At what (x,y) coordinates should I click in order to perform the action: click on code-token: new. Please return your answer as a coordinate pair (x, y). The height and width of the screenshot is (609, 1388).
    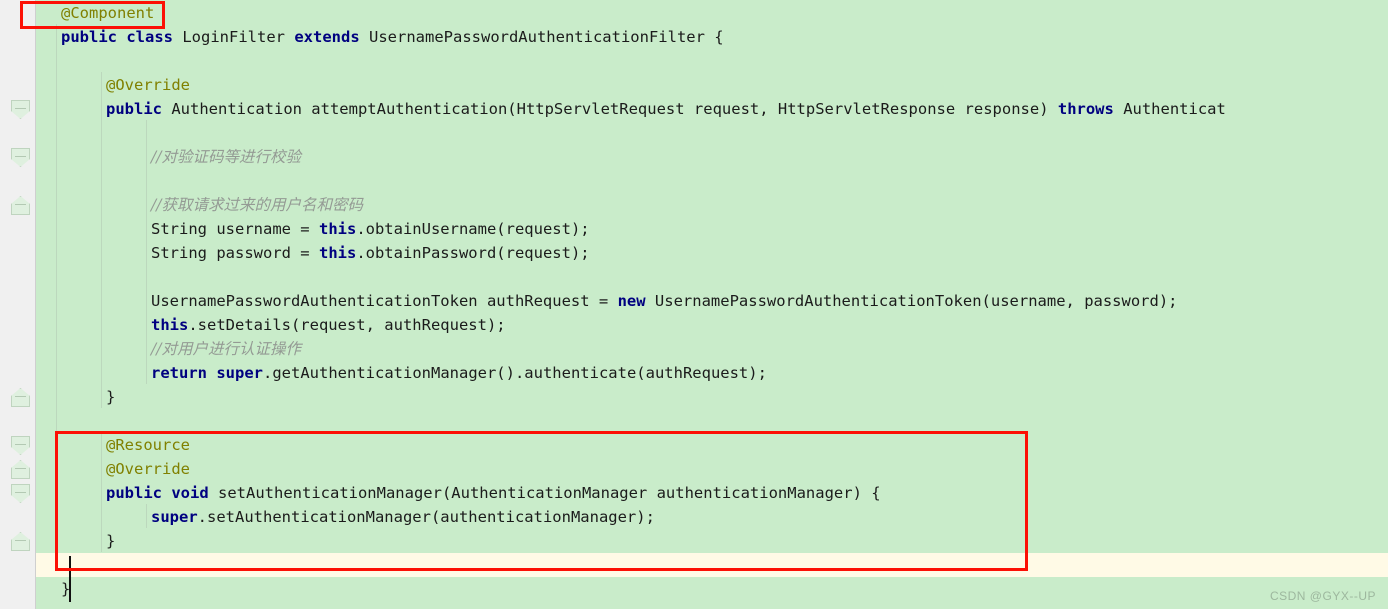
    Looking at the image, I should click on (631, 301).